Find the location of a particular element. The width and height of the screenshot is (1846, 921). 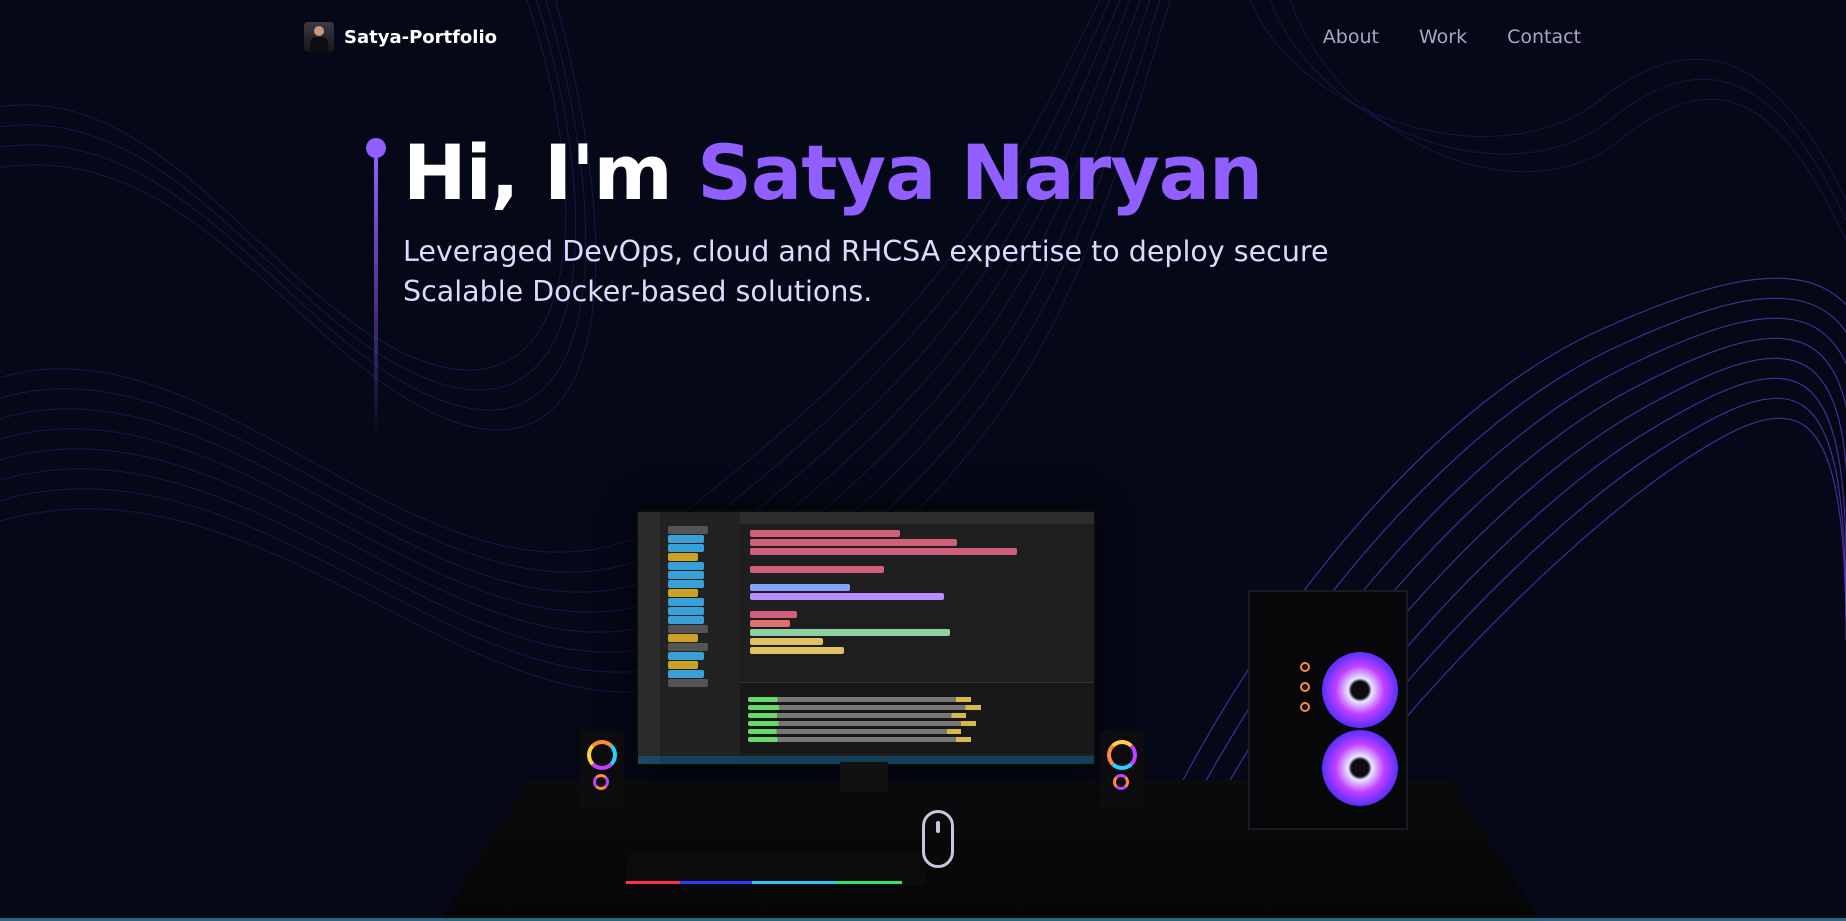

nav-links: About Work Contact is located at coordinates (1452, 37).